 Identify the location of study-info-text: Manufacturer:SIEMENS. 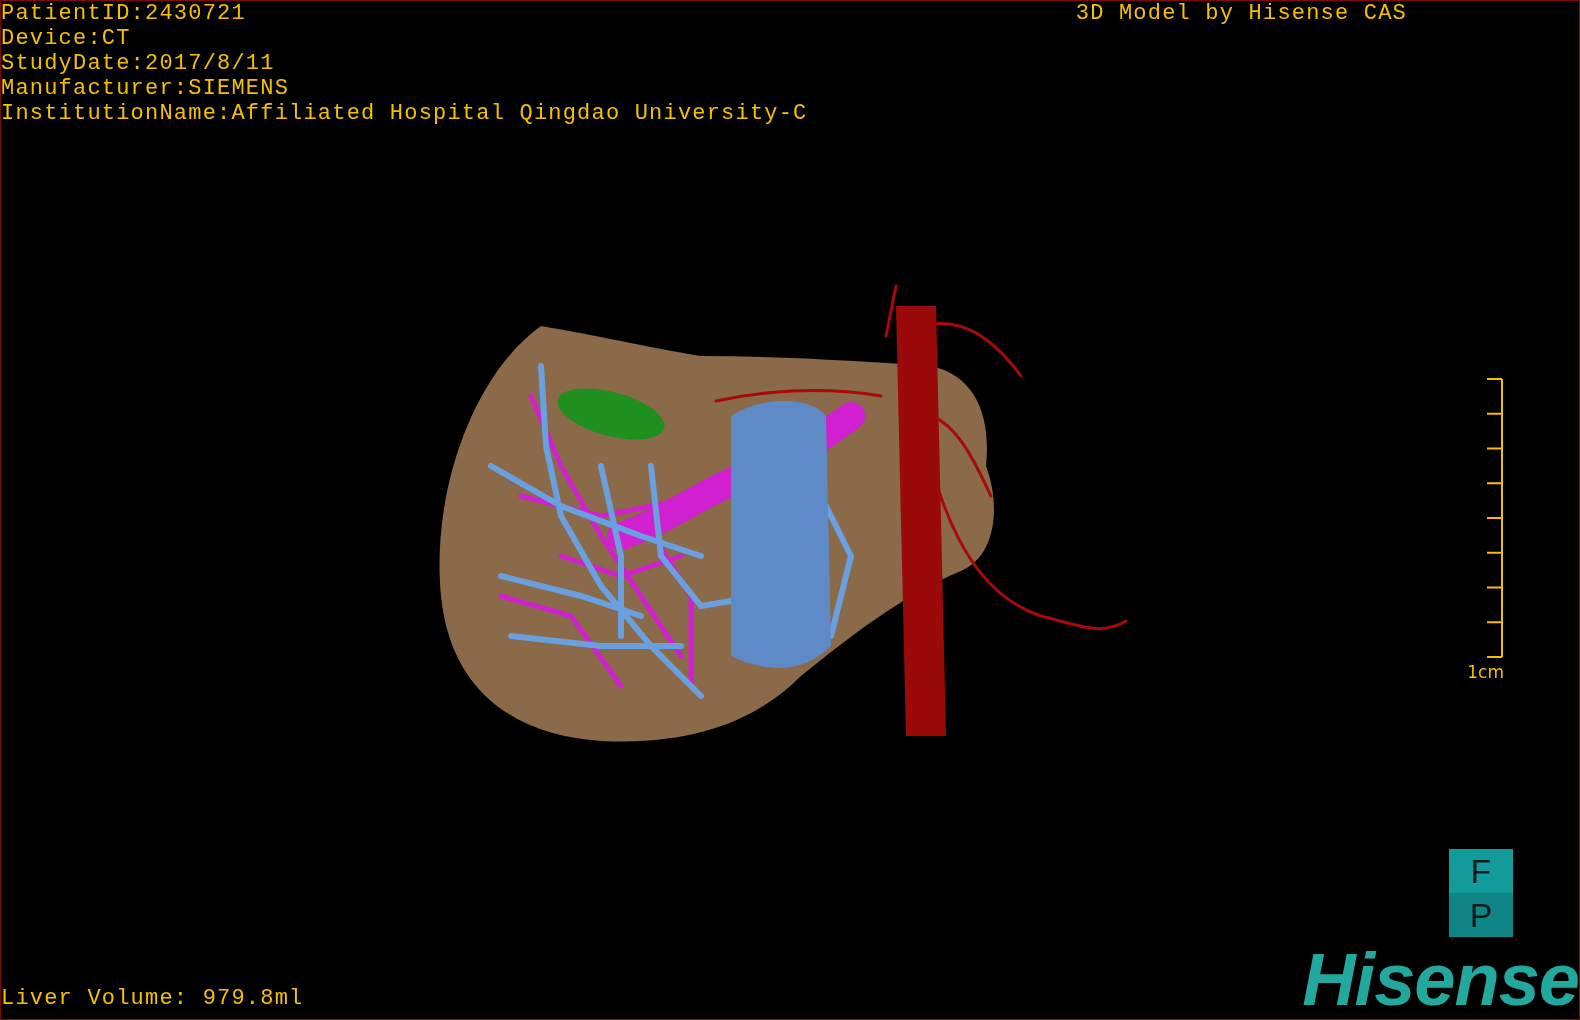
(146, 88).